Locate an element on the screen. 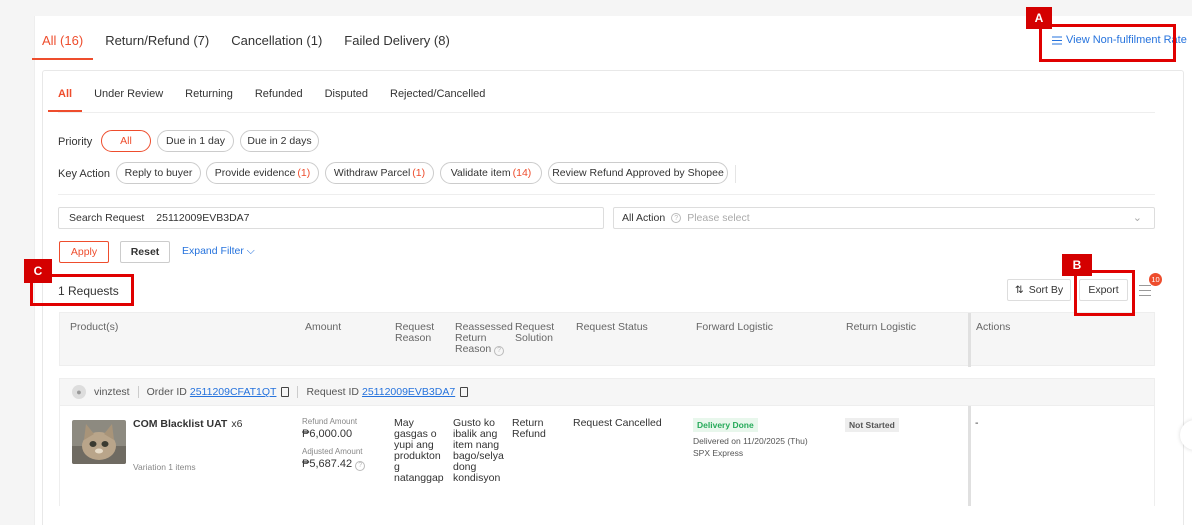 The image size is (1192, 525). expand-filter-link: Expand Filter ⌵ is located at coordinates (218, 251).